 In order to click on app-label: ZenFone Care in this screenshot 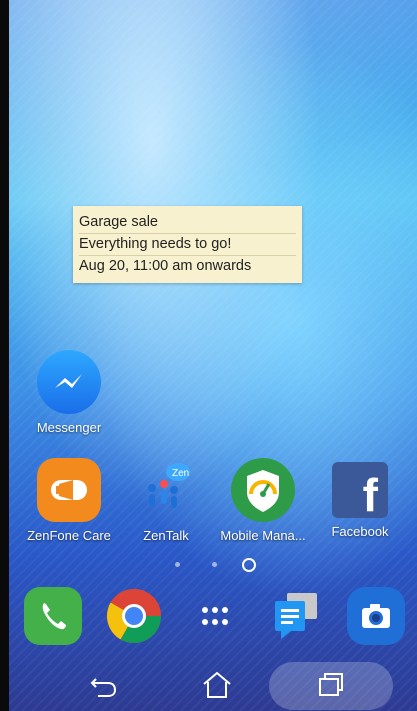, I will do `click(69, 535)`.